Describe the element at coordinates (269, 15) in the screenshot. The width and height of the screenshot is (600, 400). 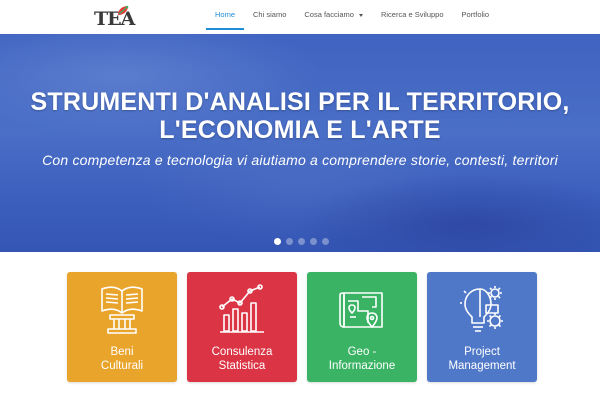
I see `nav-item-chi-siamo: Chi siamo` at that location.